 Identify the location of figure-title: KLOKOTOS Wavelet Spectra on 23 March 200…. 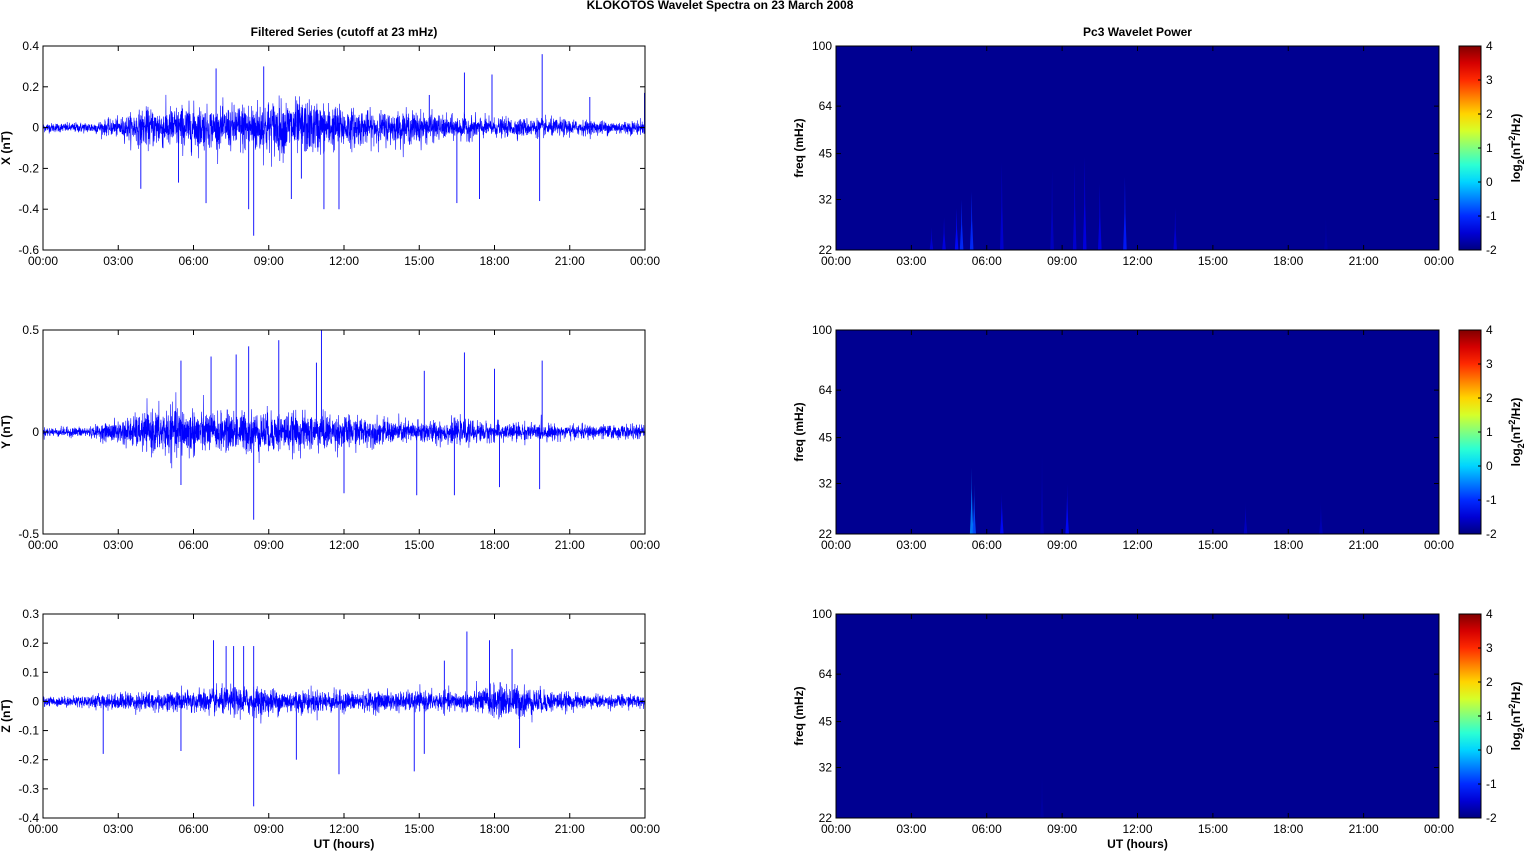
(720, 6).